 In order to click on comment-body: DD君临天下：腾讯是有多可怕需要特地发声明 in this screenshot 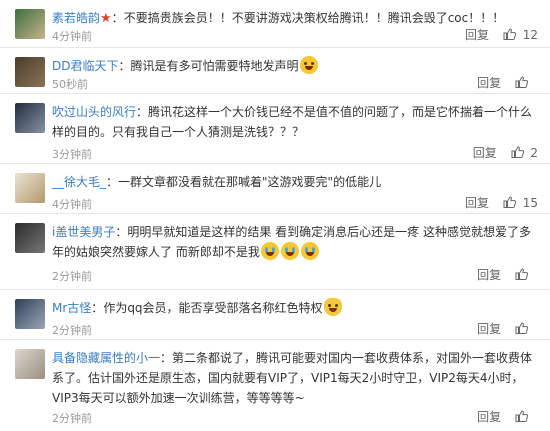, I will do `click(295, 66)`.